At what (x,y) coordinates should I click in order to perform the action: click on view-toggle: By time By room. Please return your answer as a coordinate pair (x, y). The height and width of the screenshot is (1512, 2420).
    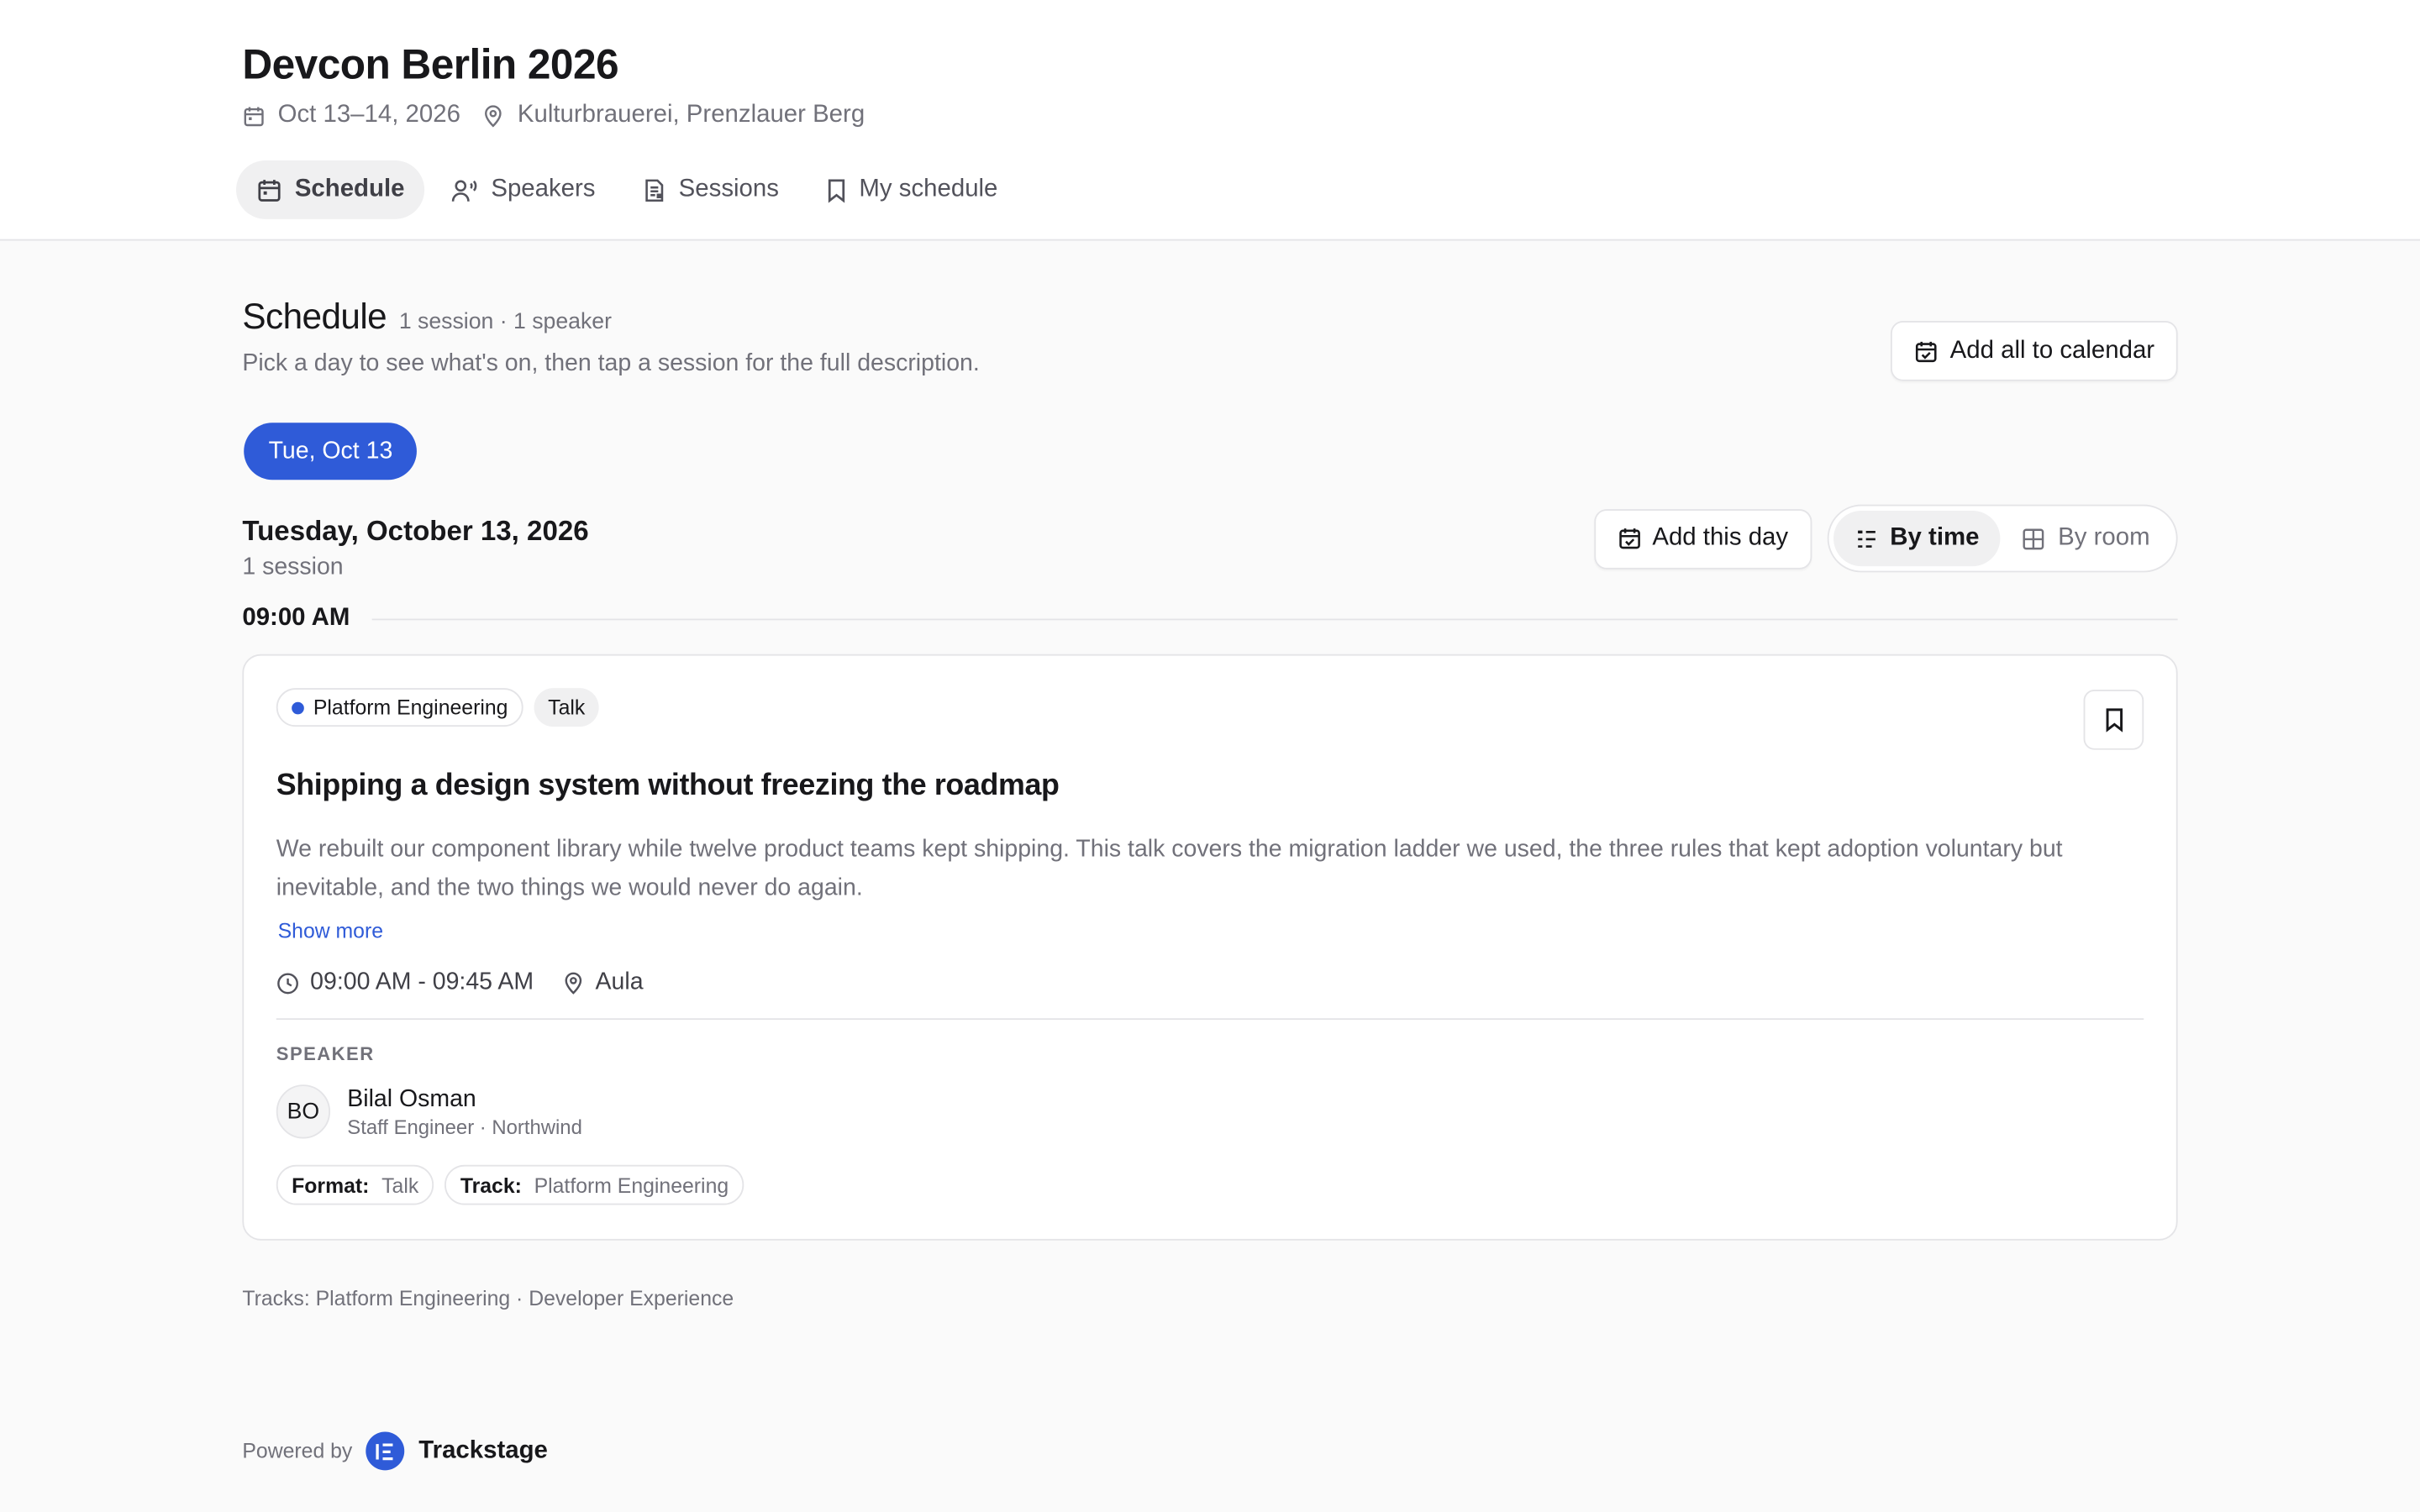
    Looking at the image, I should click on (2002, 538).